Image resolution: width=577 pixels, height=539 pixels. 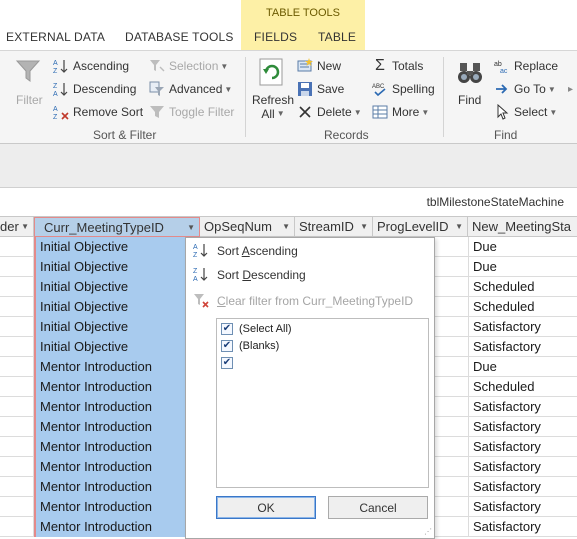 What do you see at coordinates (117, 227) in the screenshot?
I see `column-header-curr-meetingtypeid: Curr_MeetingTypeID ▼` at bounding box center [117, 227].